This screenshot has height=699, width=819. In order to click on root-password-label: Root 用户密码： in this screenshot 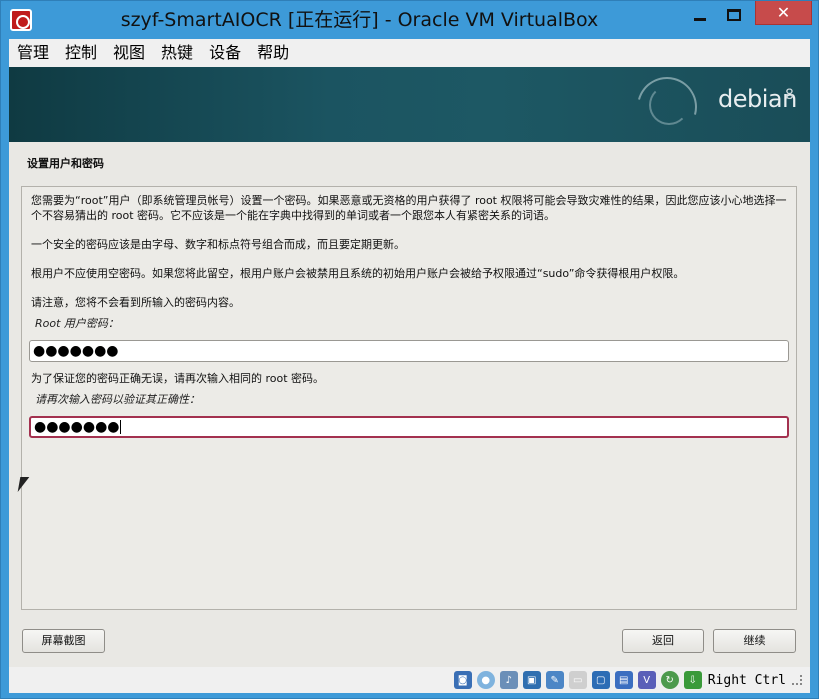, I will do `click(77, 323)`.